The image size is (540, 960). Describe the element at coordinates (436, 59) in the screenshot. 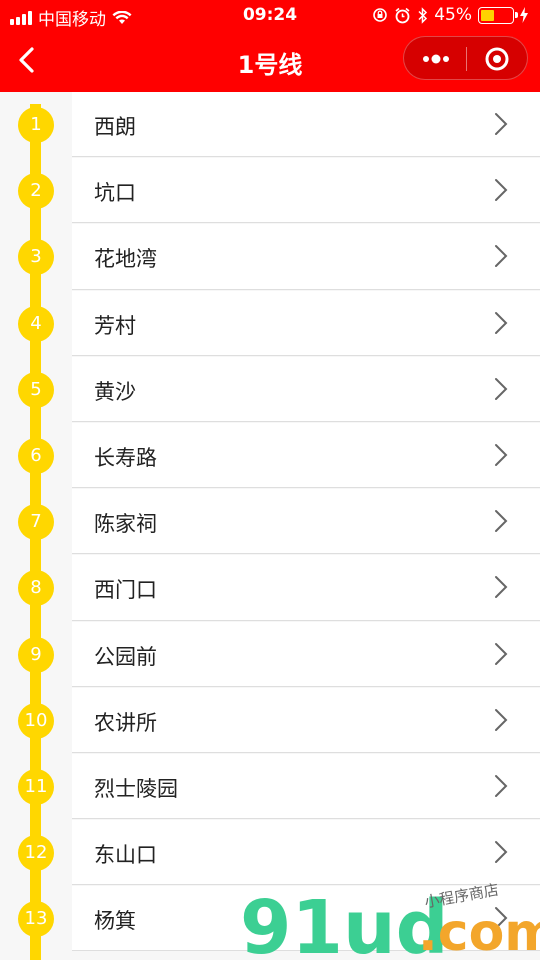

I see `more-icon` at that location.